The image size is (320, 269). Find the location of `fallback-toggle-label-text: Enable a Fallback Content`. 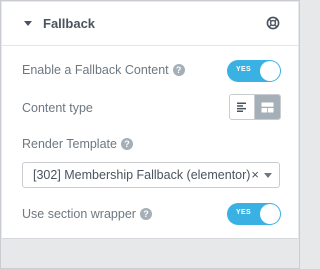

fallback-toggle-label-text: Enable a Fallback Content is located at coordinates (95, 70).